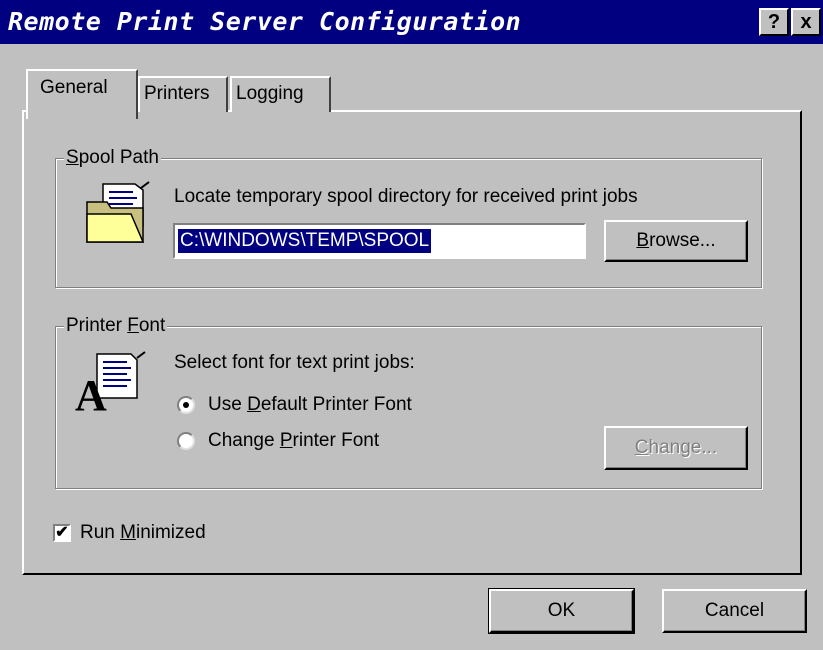  What do you see at coordinates (177, 93) in the screenshot?
I see `tab-printers-label: Printers` at bounding box center [177, 93].